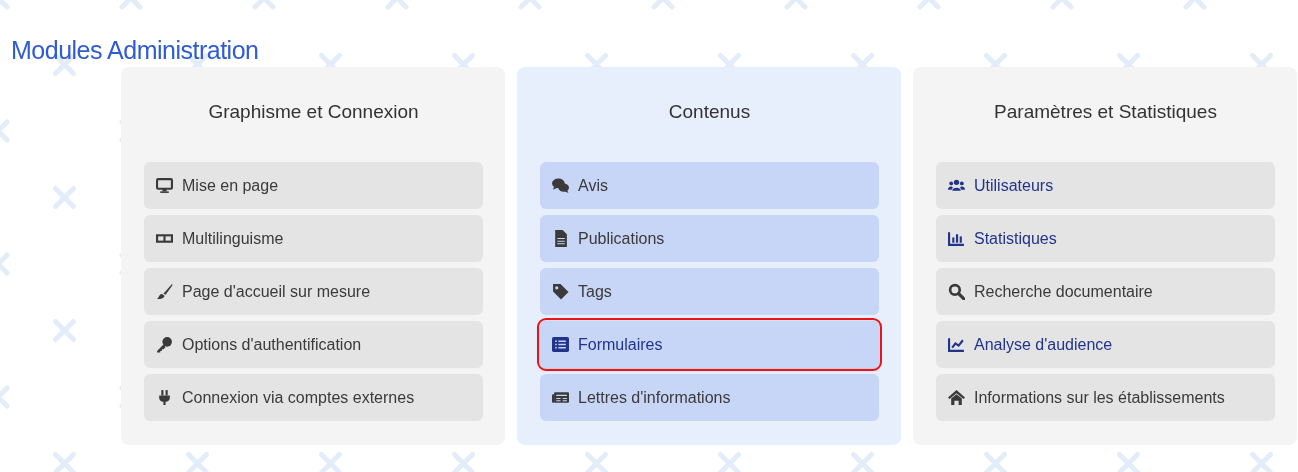 Image resolution: width=1298 pixels, height=472 pixels. I want to click on panel-title: Paramètres et Statistiques, so click(1105, 112).